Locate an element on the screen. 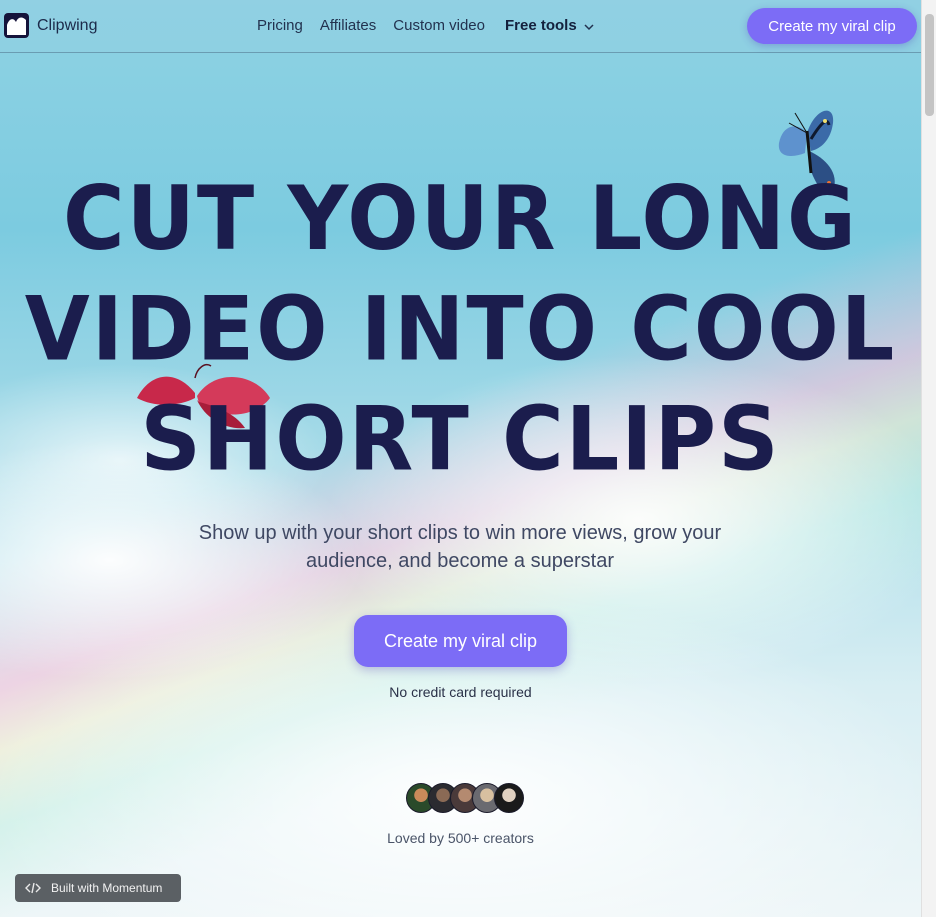 This screenshot has width=936, height=917. nav-create-clip-button: Create my viral clip is located at coordinates (832, 26).